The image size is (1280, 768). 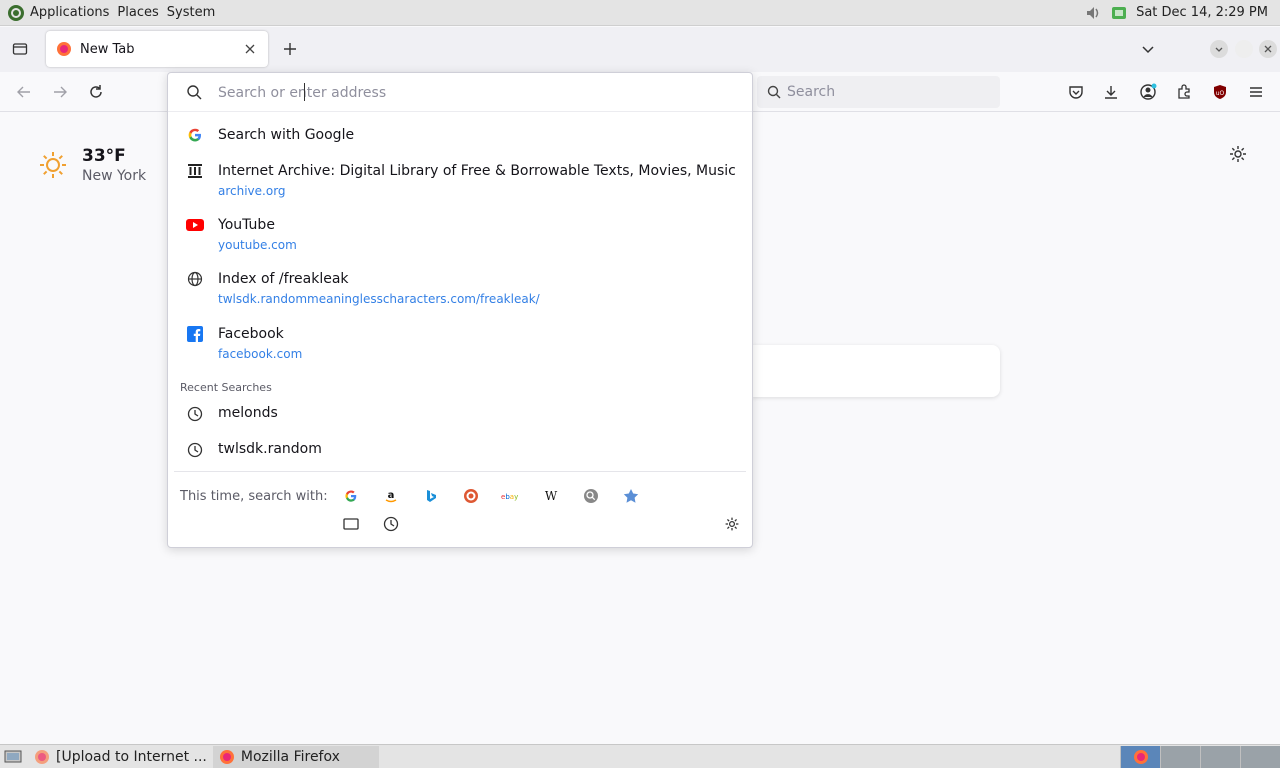 I want to click on tab-manager-icon, so click(x=20, y=49).